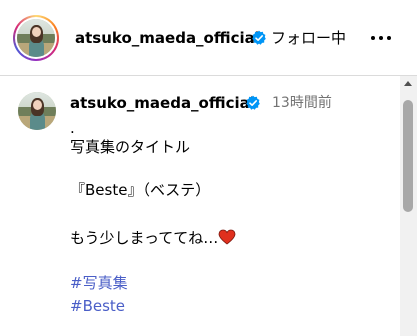 This screenshot has width=417, height=336. Describe the element at coordinates (37, 111) in the screenshot. I see `caption-avatar` at that location.